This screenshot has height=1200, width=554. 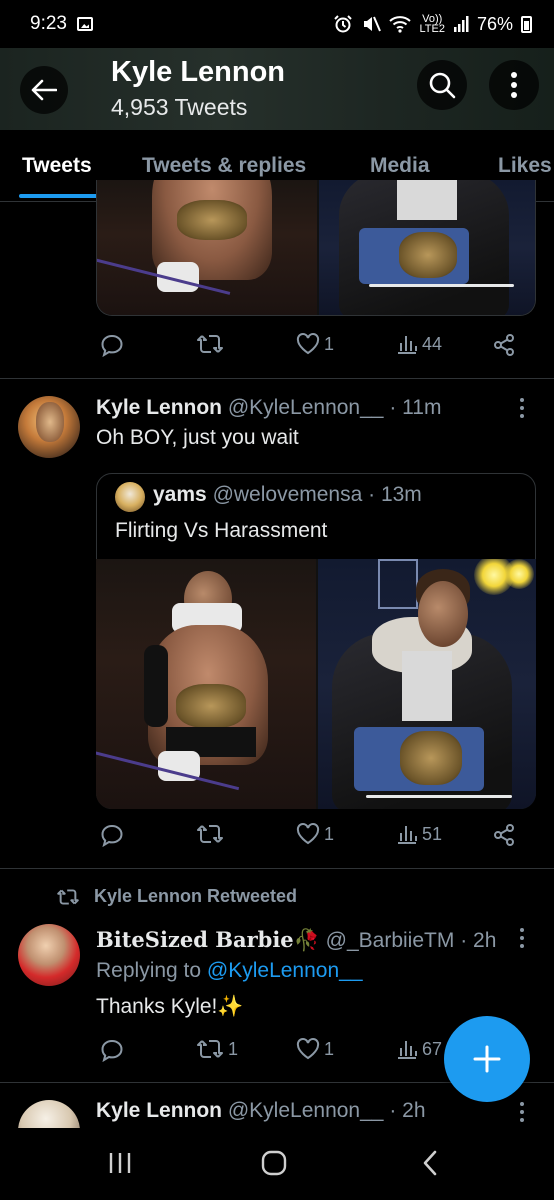 I want to click on status-time: 9:23, so click(x=48, y=23).